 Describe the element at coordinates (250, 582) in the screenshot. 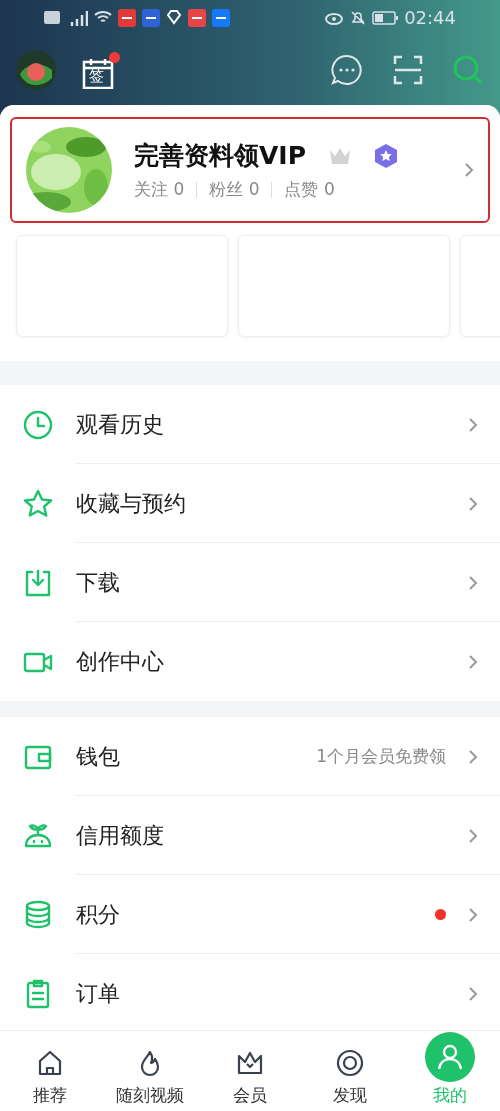

I see `menu-row: 下载` at that location.